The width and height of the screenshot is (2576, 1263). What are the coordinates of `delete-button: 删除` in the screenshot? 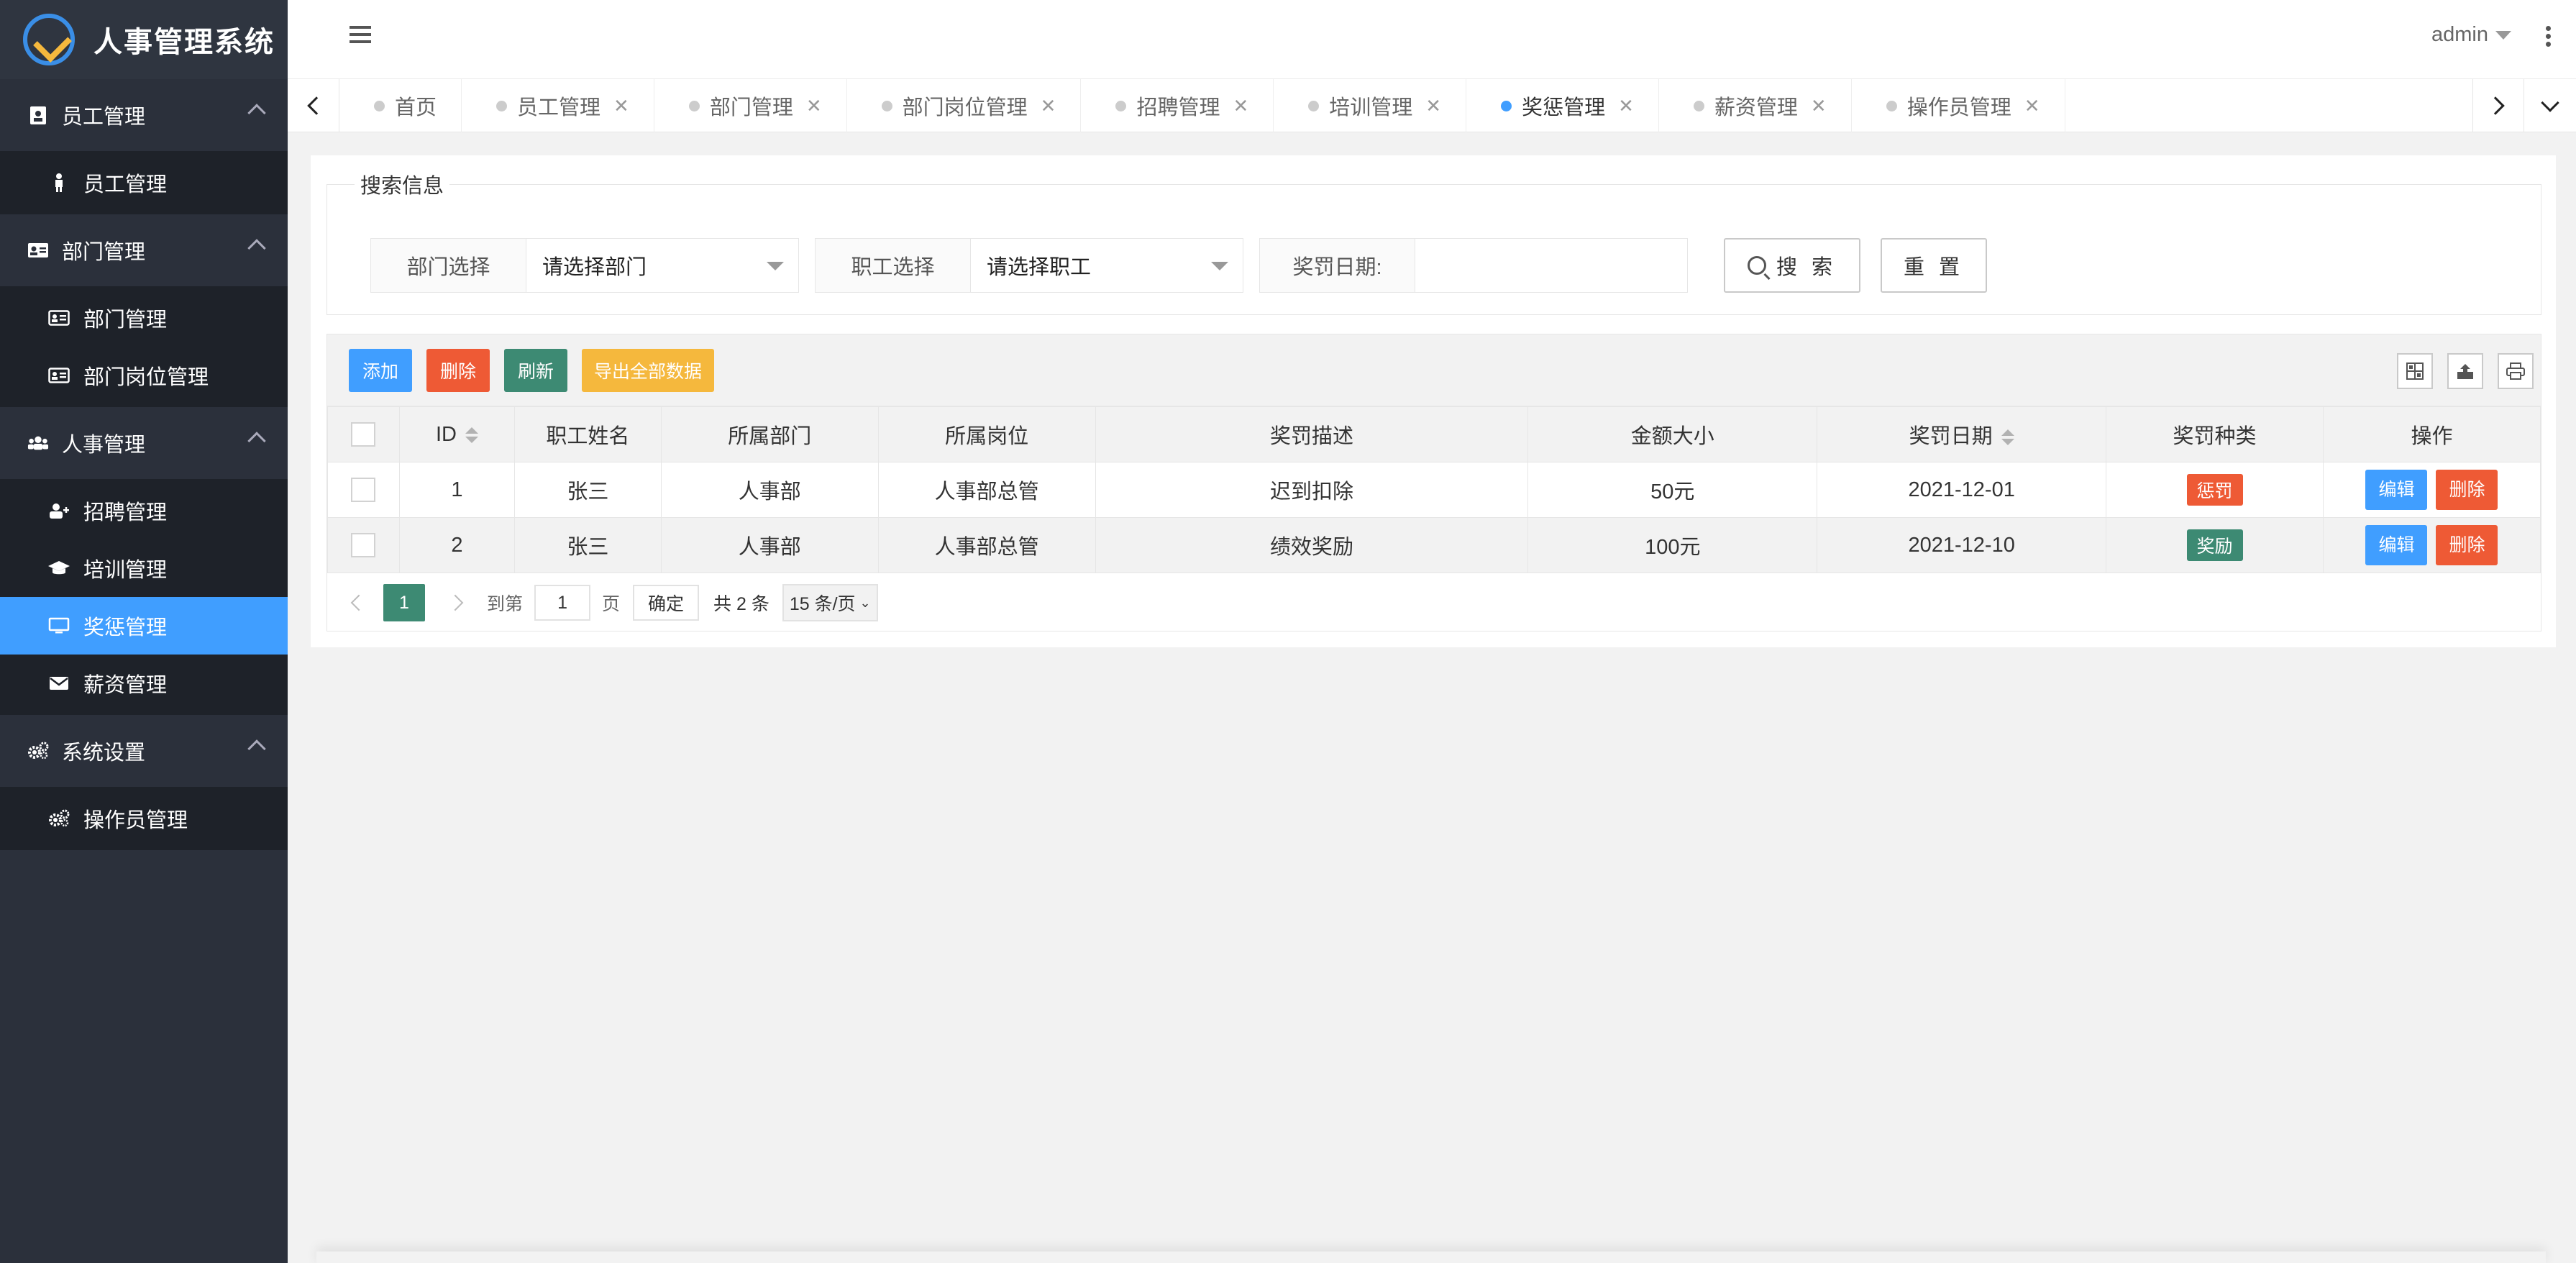 It's located at (458, 370).